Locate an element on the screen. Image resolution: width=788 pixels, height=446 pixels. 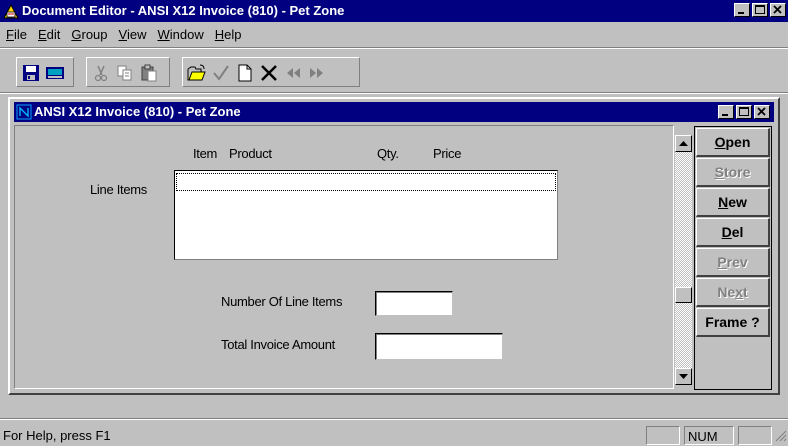
next-button-label: t is located at coordinates (745, 292).